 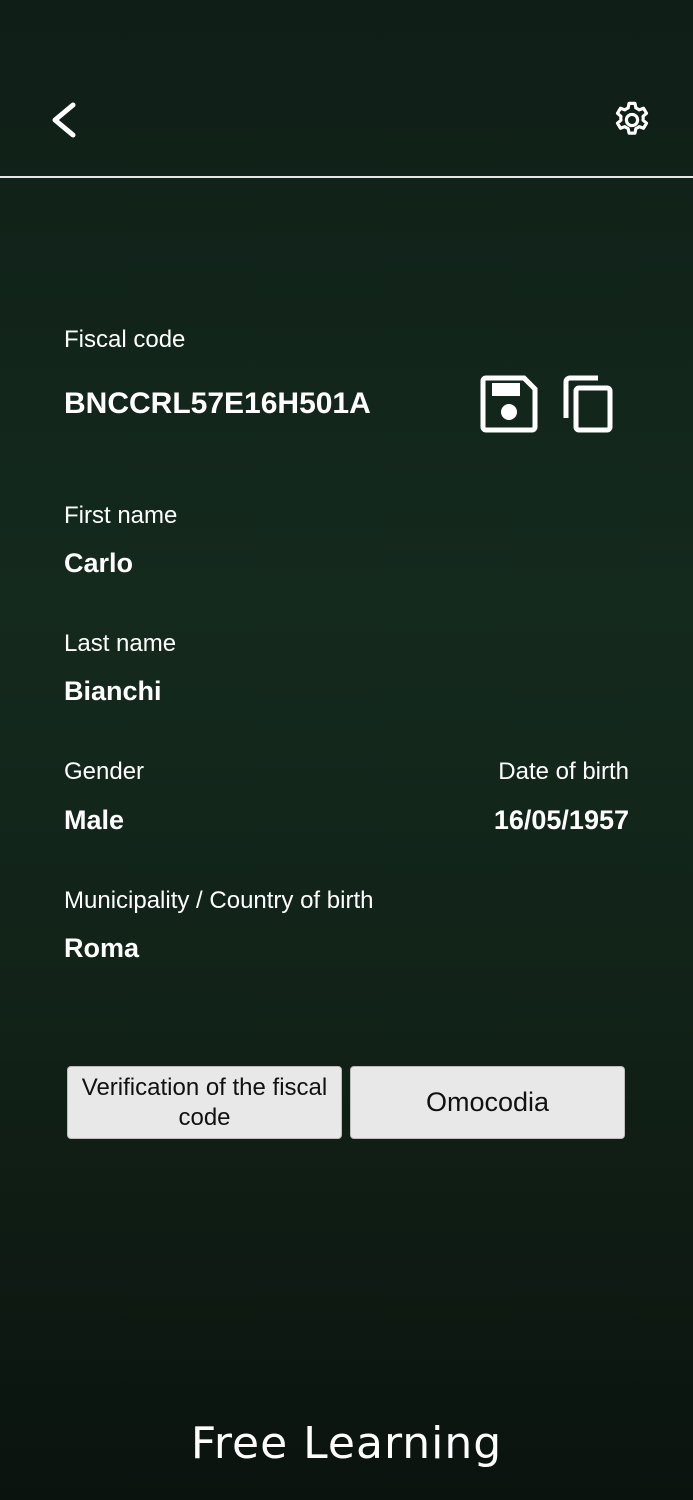 What do you see at coordinates (487, 1102) in the screenshot?
I see `omocodia-button: Omocodia` at bounding box center [487, 1102].